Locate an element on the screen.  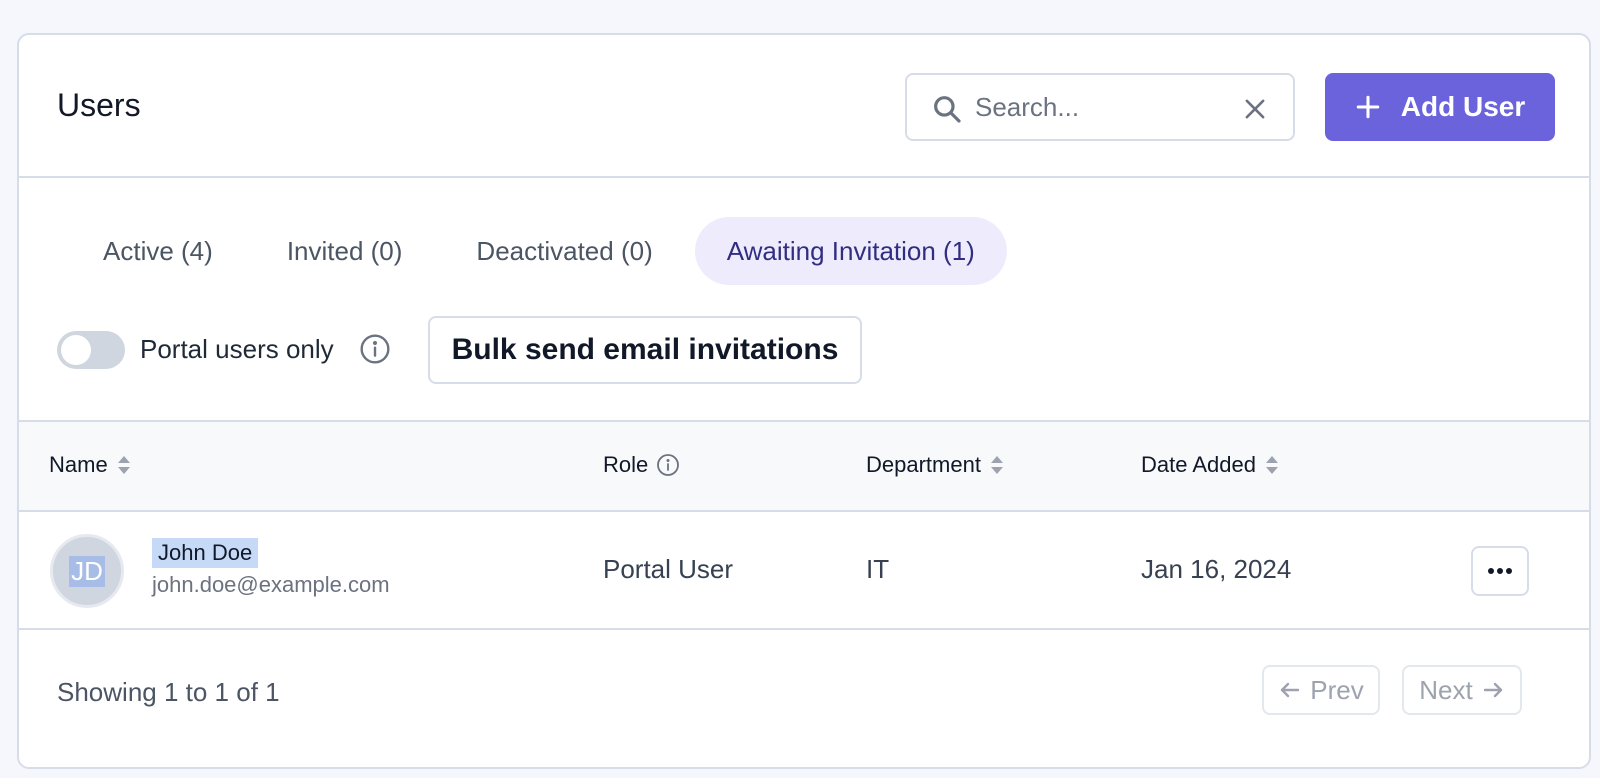
bulk-send-invitations-button: Bulk send email invitations is located at coordinates (645, 350).